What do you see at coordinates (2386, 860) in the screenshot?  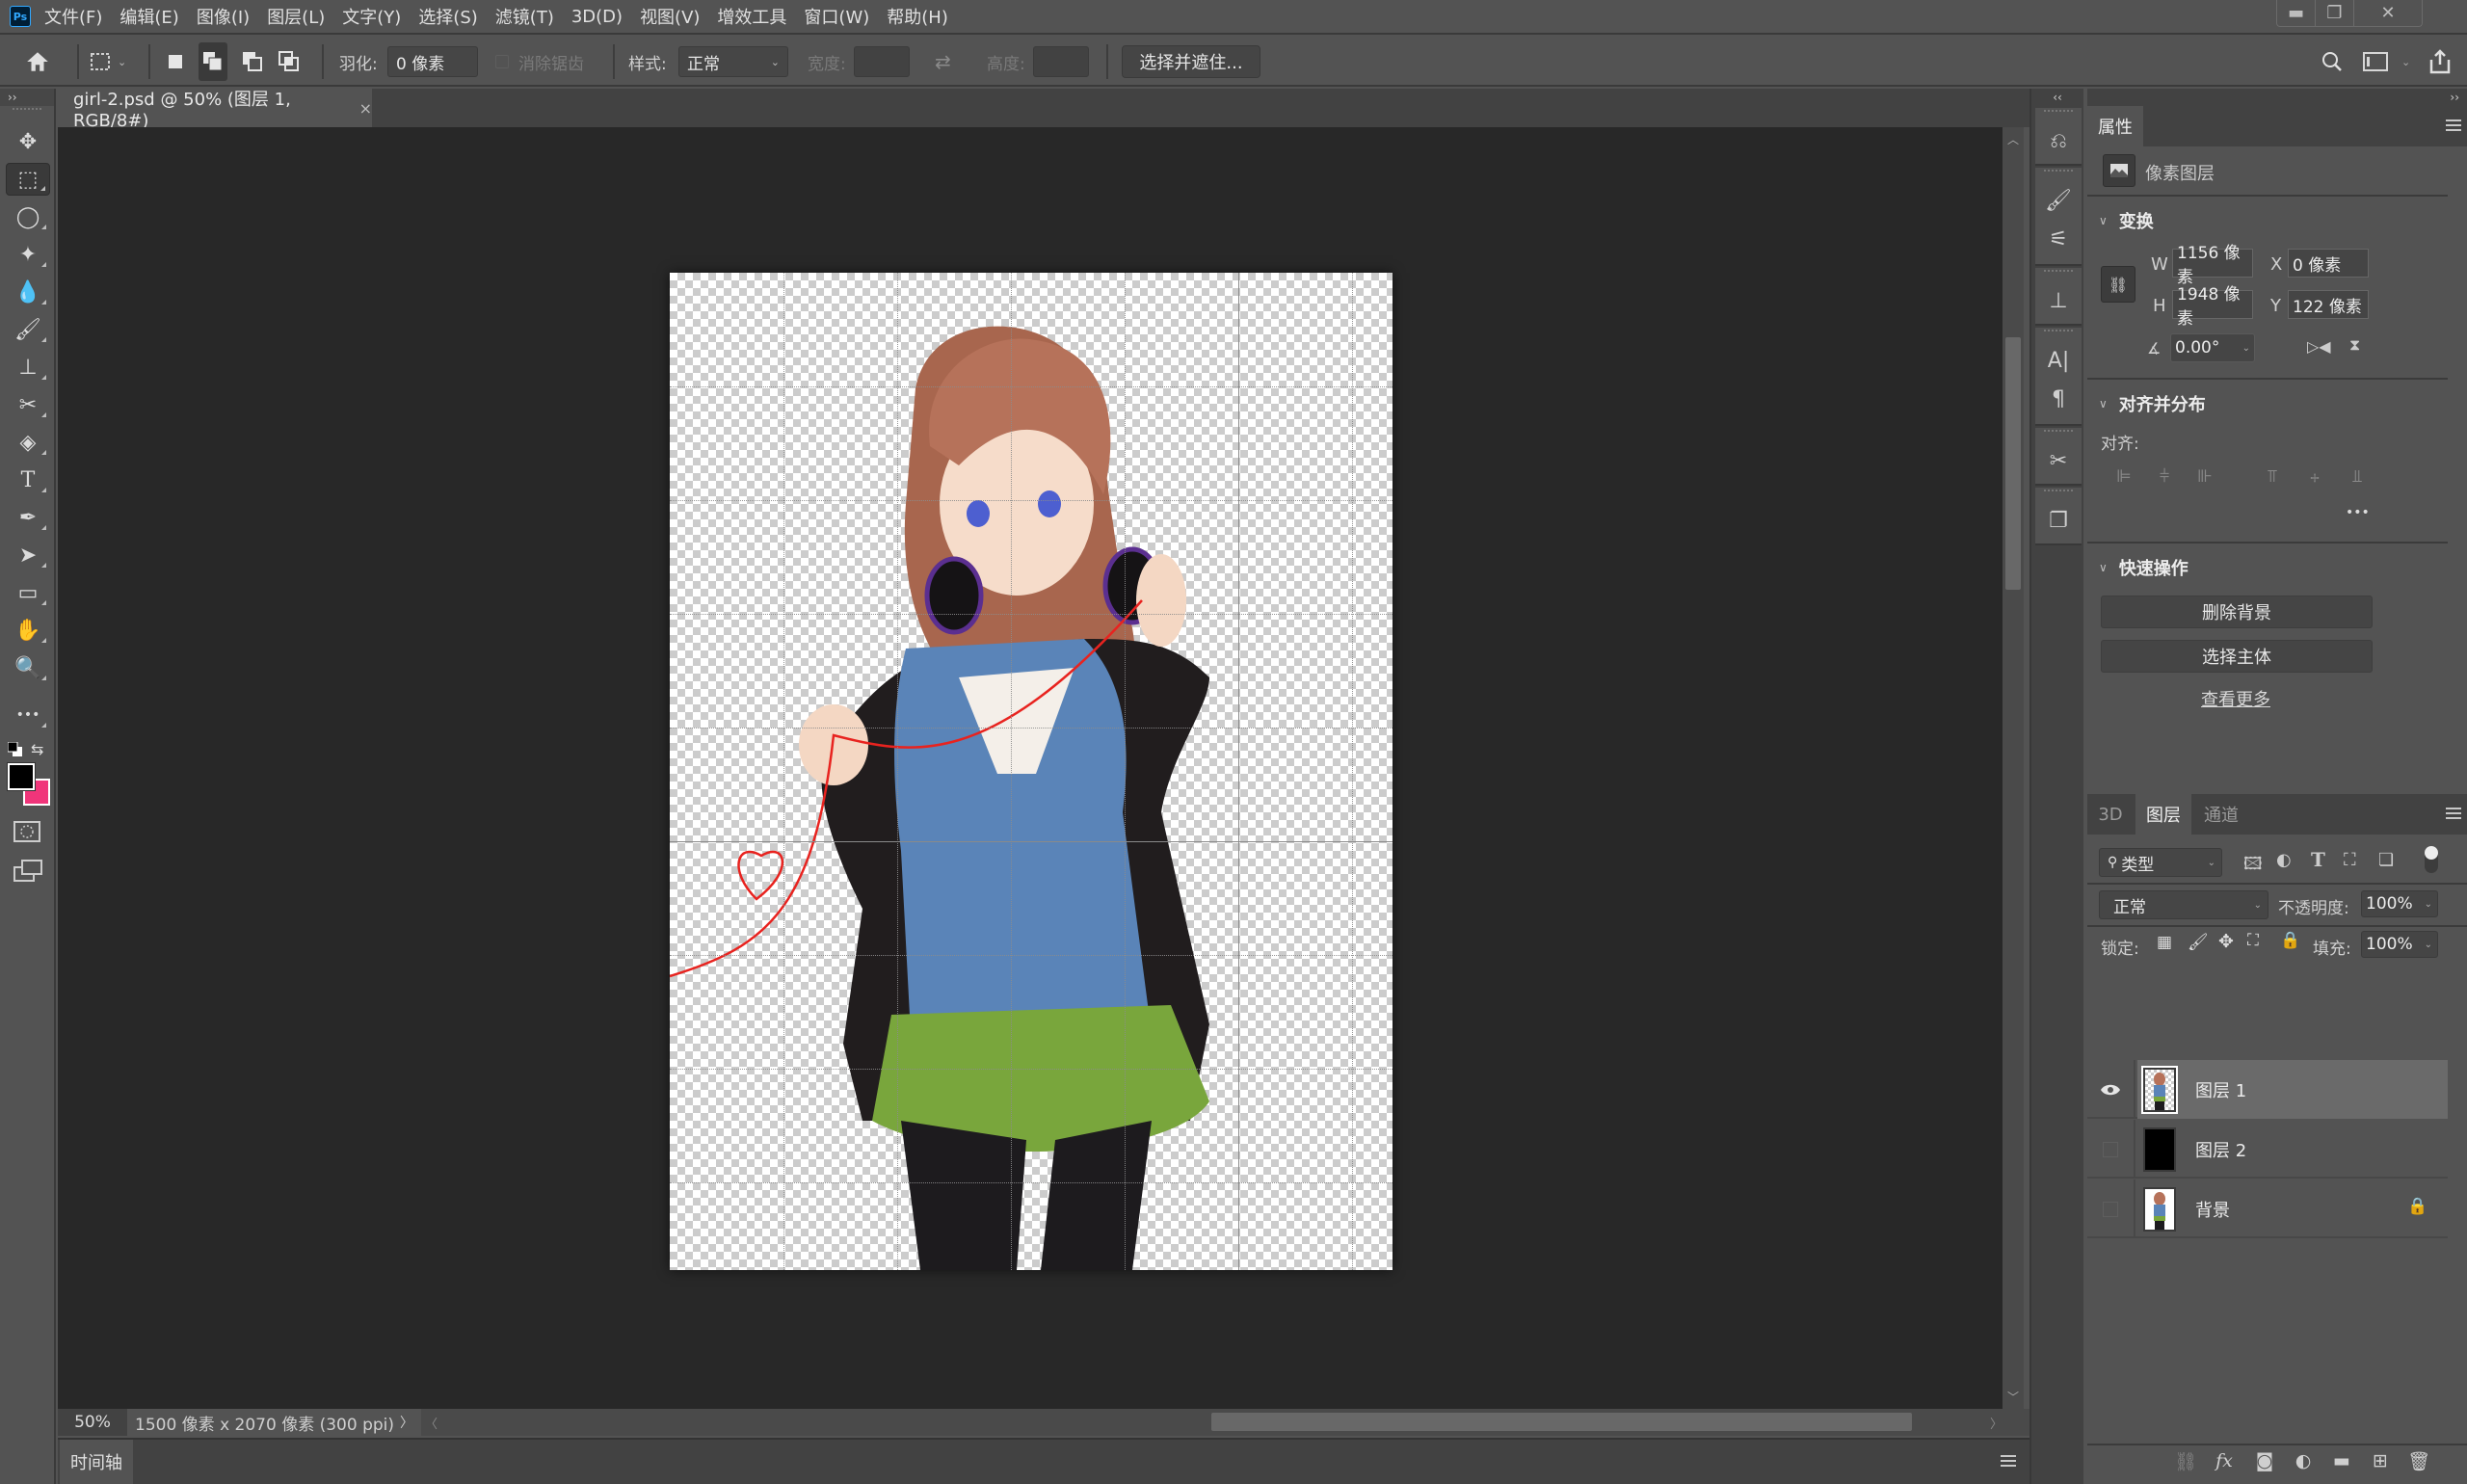 I see `filter-smart-object-button: ❏` at bounding box center [2386, 860].